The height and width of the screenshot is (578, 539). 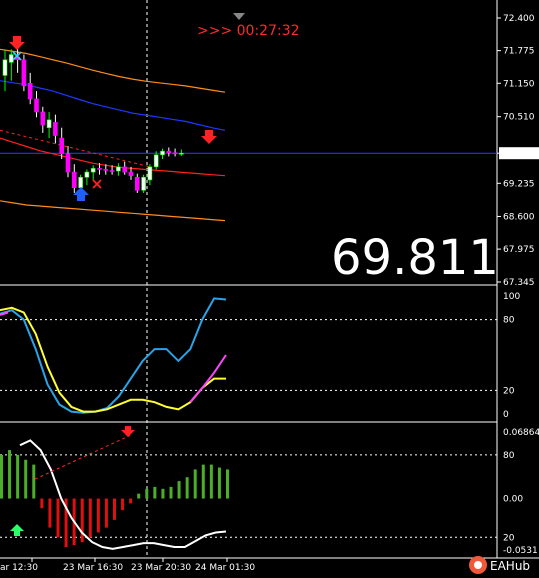 I want to click on hist-tick-label: 0.06864, so click(x=521, y=433).